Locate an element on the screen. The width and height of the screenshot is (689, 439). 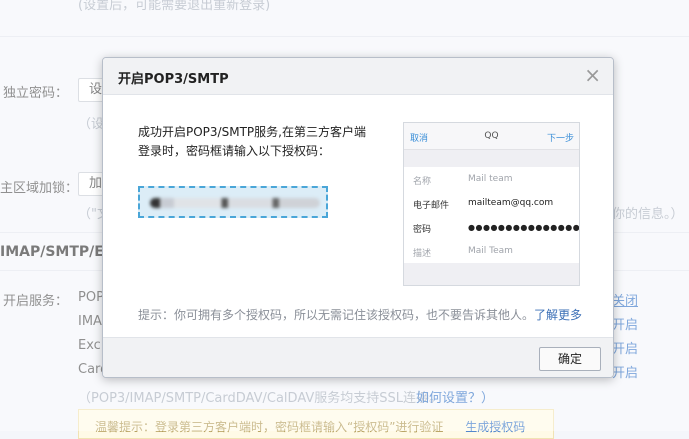
phone-nav-bar: QQ 取消 下一步 is located at coordinates (491, 136).